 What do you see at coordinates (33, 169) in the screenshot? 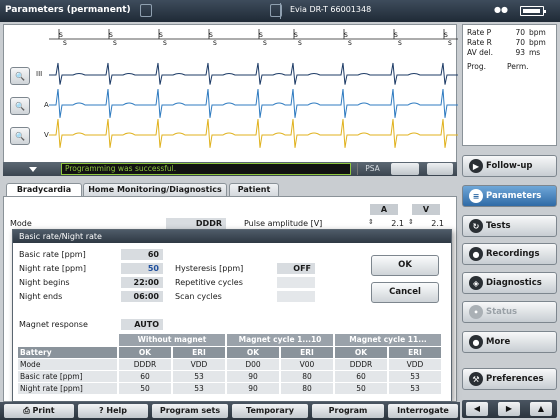
I see `collapse-icon` at bounding box center [33, 169].